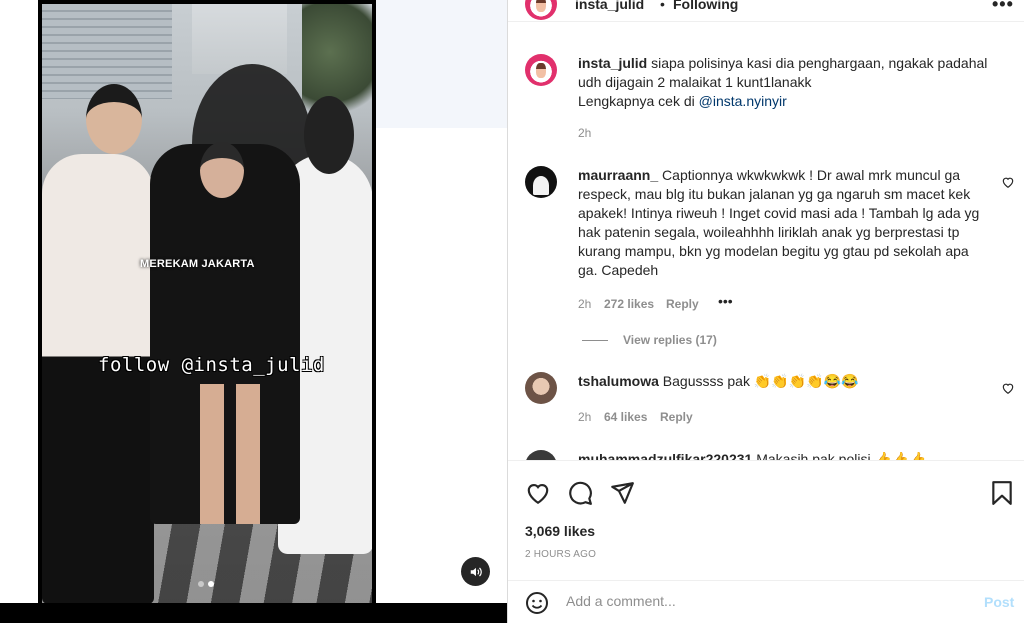 This screenshot has height=623, width=1024. I want to click on paper-plane-icon, so click(622, 493).